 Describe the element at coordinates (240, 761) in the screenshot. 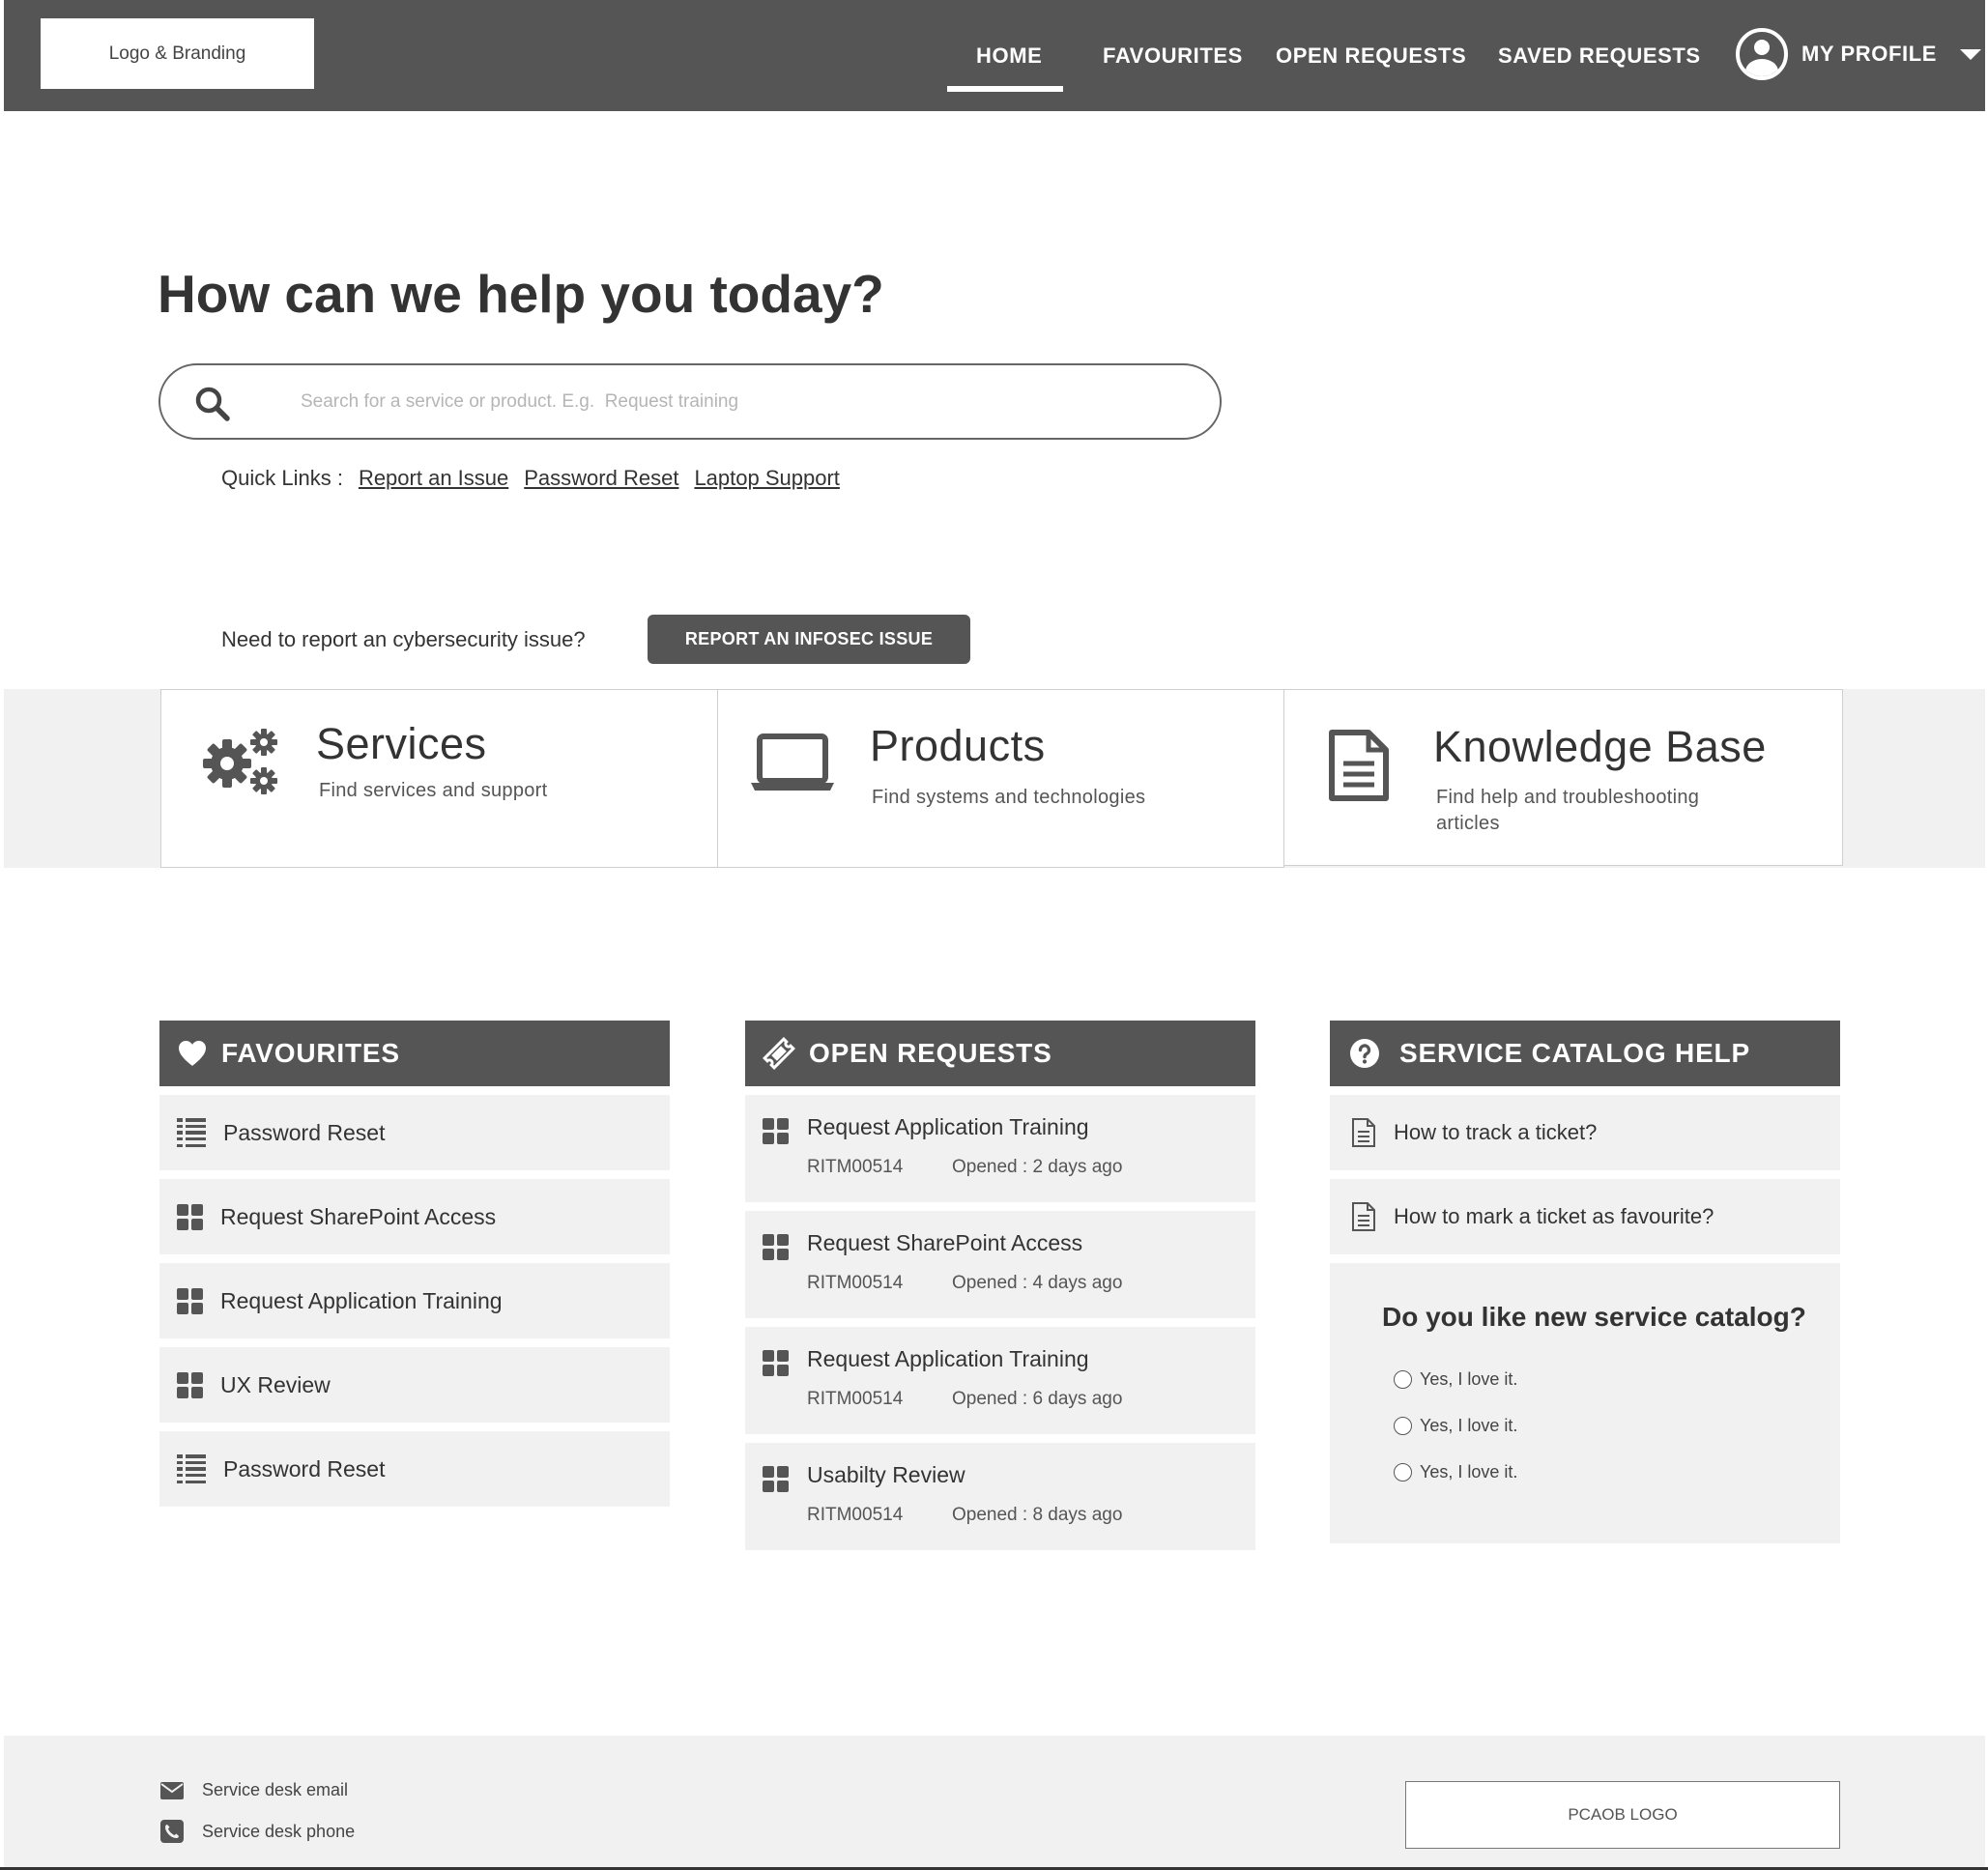

I see `gears-icon` at that location.